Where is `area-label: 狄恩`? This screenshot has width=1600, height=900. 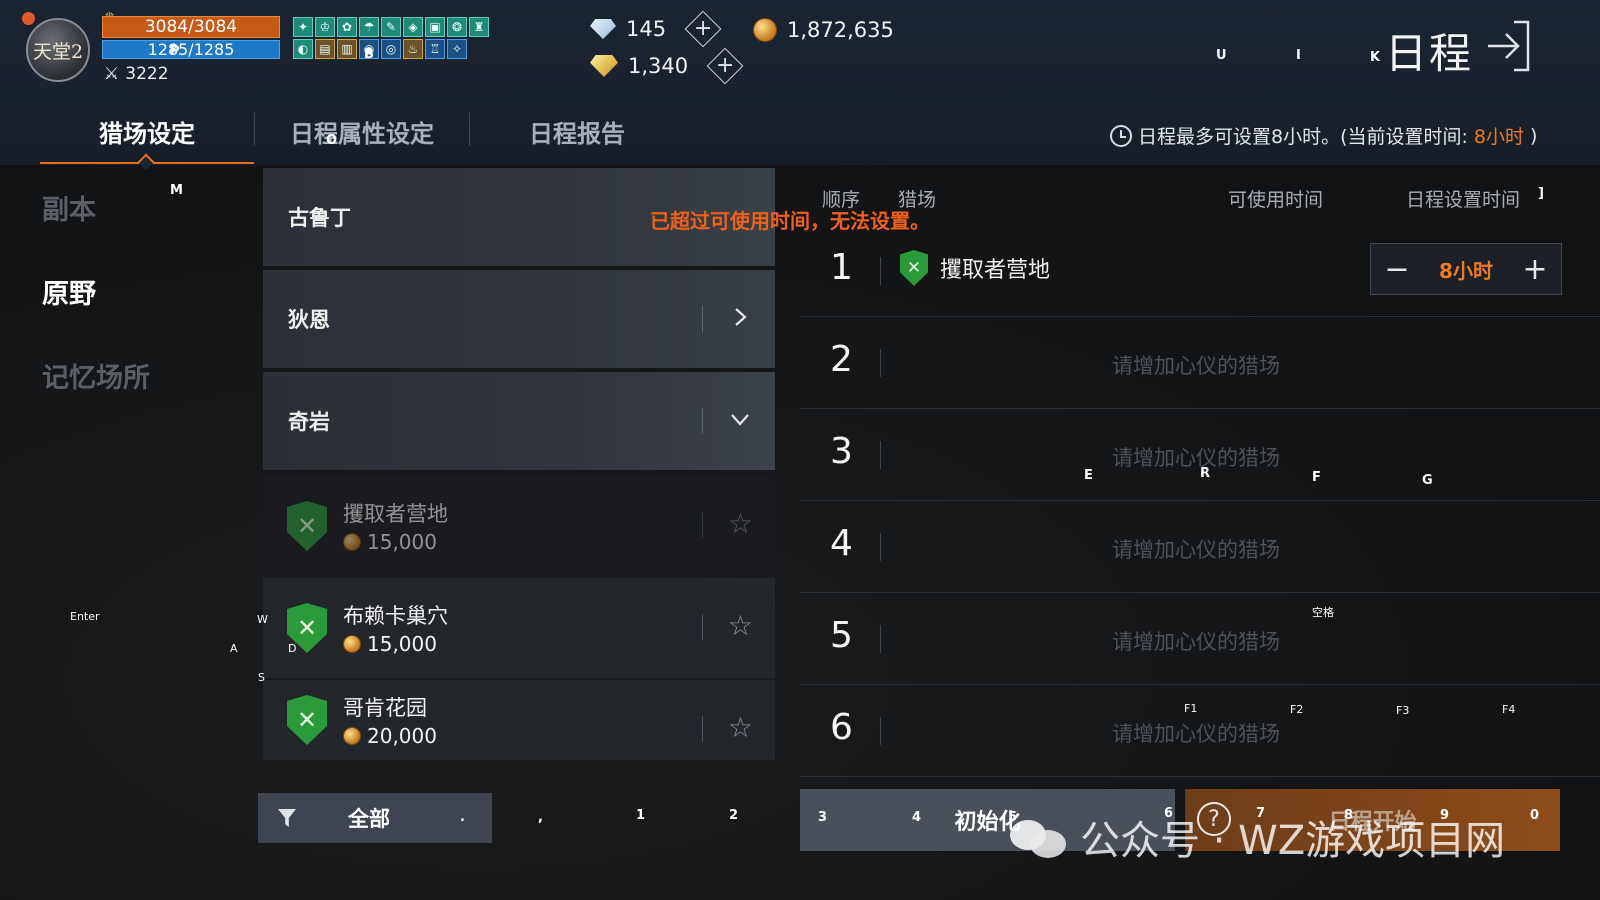
area-label: 狄恩 is located at coordinates (309, 320).